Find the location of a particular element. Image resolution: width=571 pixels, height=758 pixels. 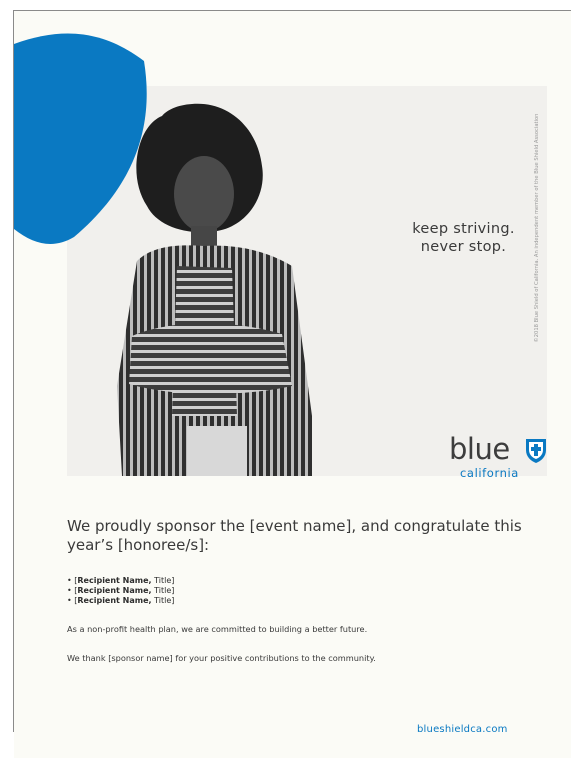

ad-tagline: keep striving. never stop. is located at coordinates (463, 238).